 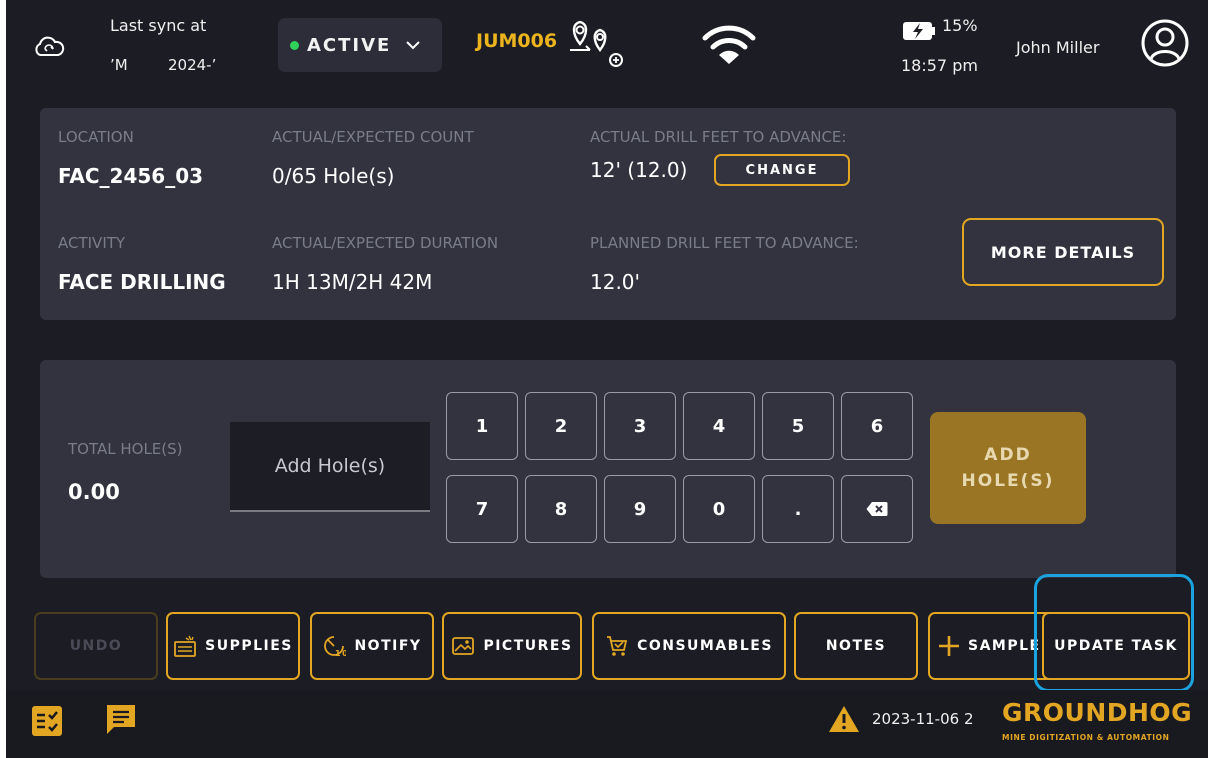 What do you see at coordinates (94, 492) in the screenshot?
I see `total-holes-value: 0.00` at bounding box center [94, 492].